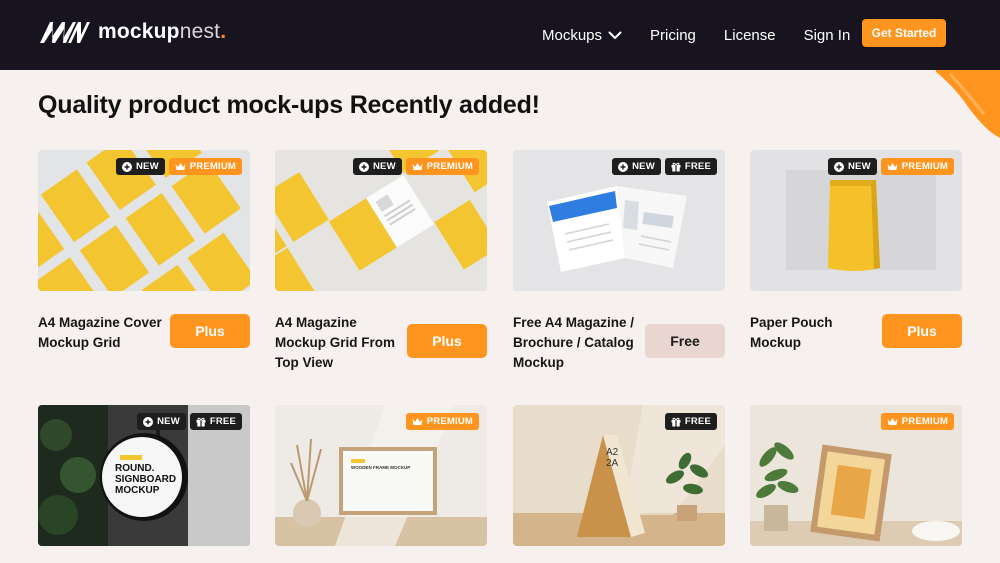 The image size is (1000, 563). What do you see at coordinates (968, 104) in the screenshot?
I see `orange-brush-decoration` at bounding box center [968, 104].